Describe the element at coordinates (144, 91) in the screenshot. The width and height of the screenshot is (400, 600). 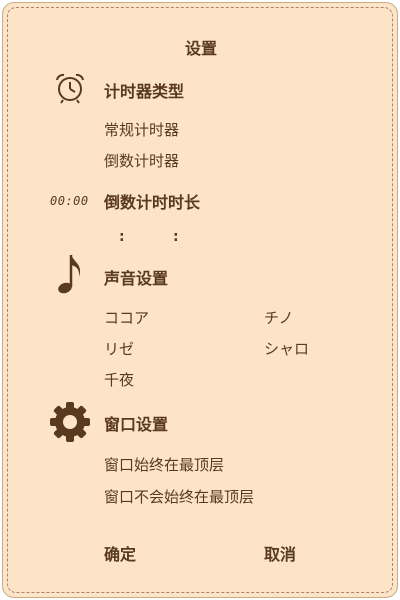
I see `timer-type-heading: 计时器类型` at that location.